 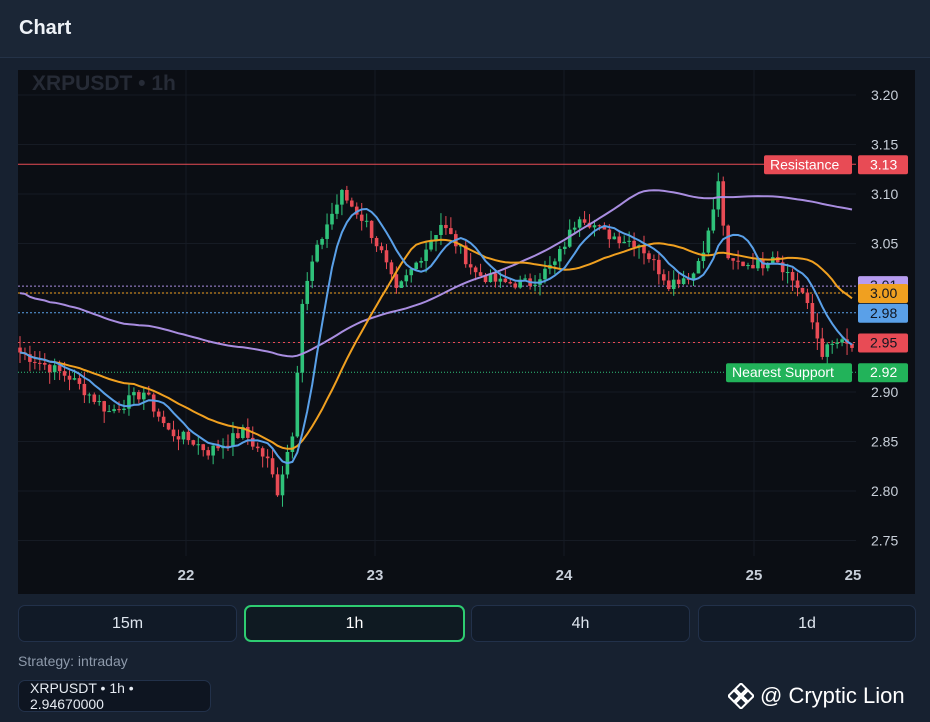 I want to click on price-tag-label: 2.98, so click(x=883, y=313).